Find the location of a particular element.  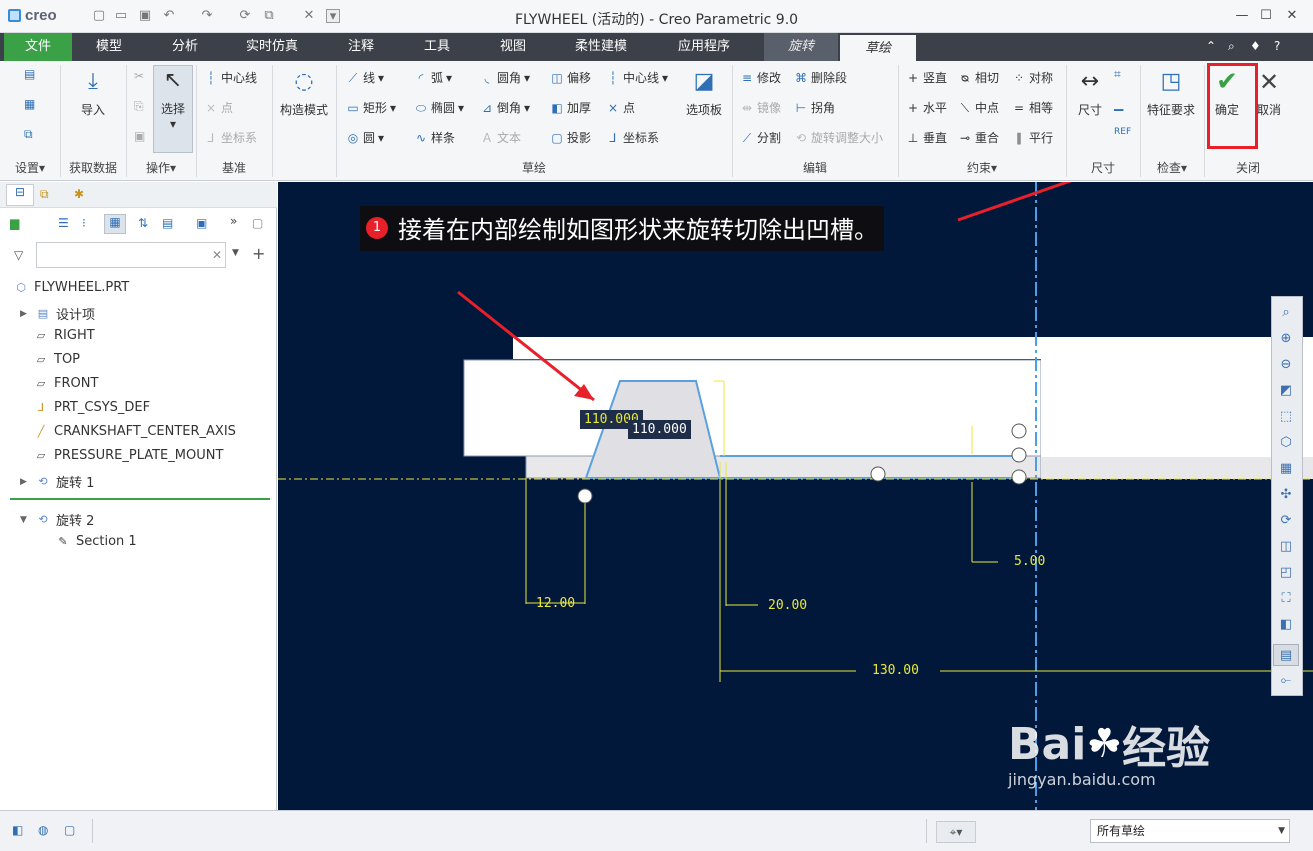

tree-item-csys: ⅃ PRT_CSYS_DEF is located at coordinates (92, 407).